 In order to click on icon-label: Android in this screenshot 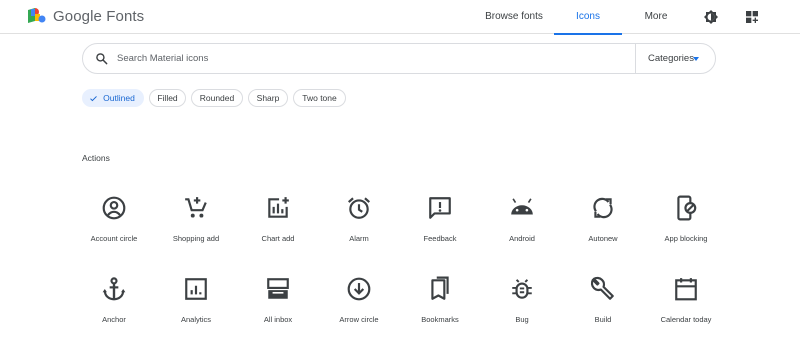, I will do `click(522, 238)`.